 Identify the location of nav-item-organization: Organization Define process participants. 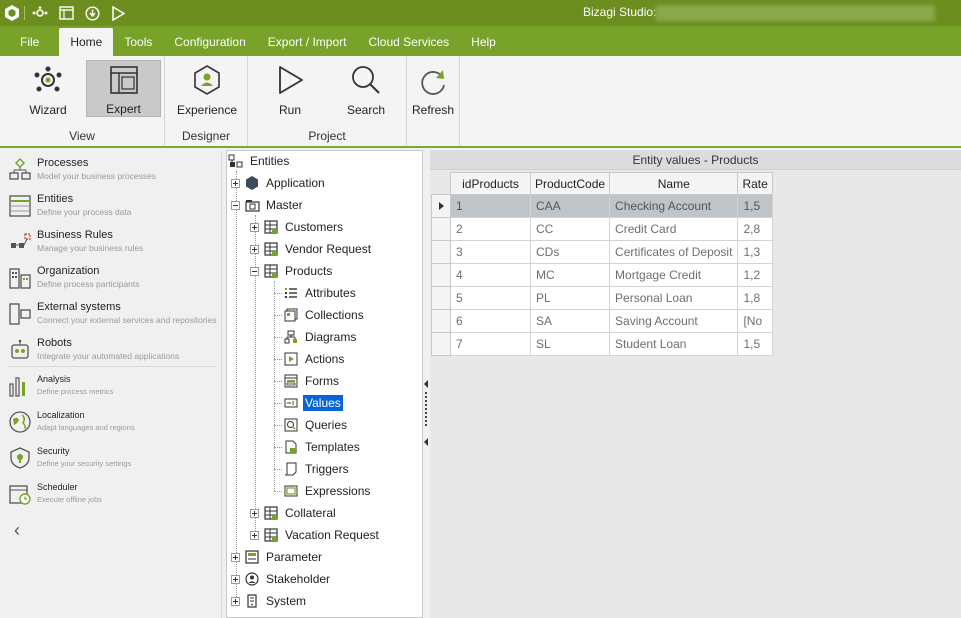
(114, 279).